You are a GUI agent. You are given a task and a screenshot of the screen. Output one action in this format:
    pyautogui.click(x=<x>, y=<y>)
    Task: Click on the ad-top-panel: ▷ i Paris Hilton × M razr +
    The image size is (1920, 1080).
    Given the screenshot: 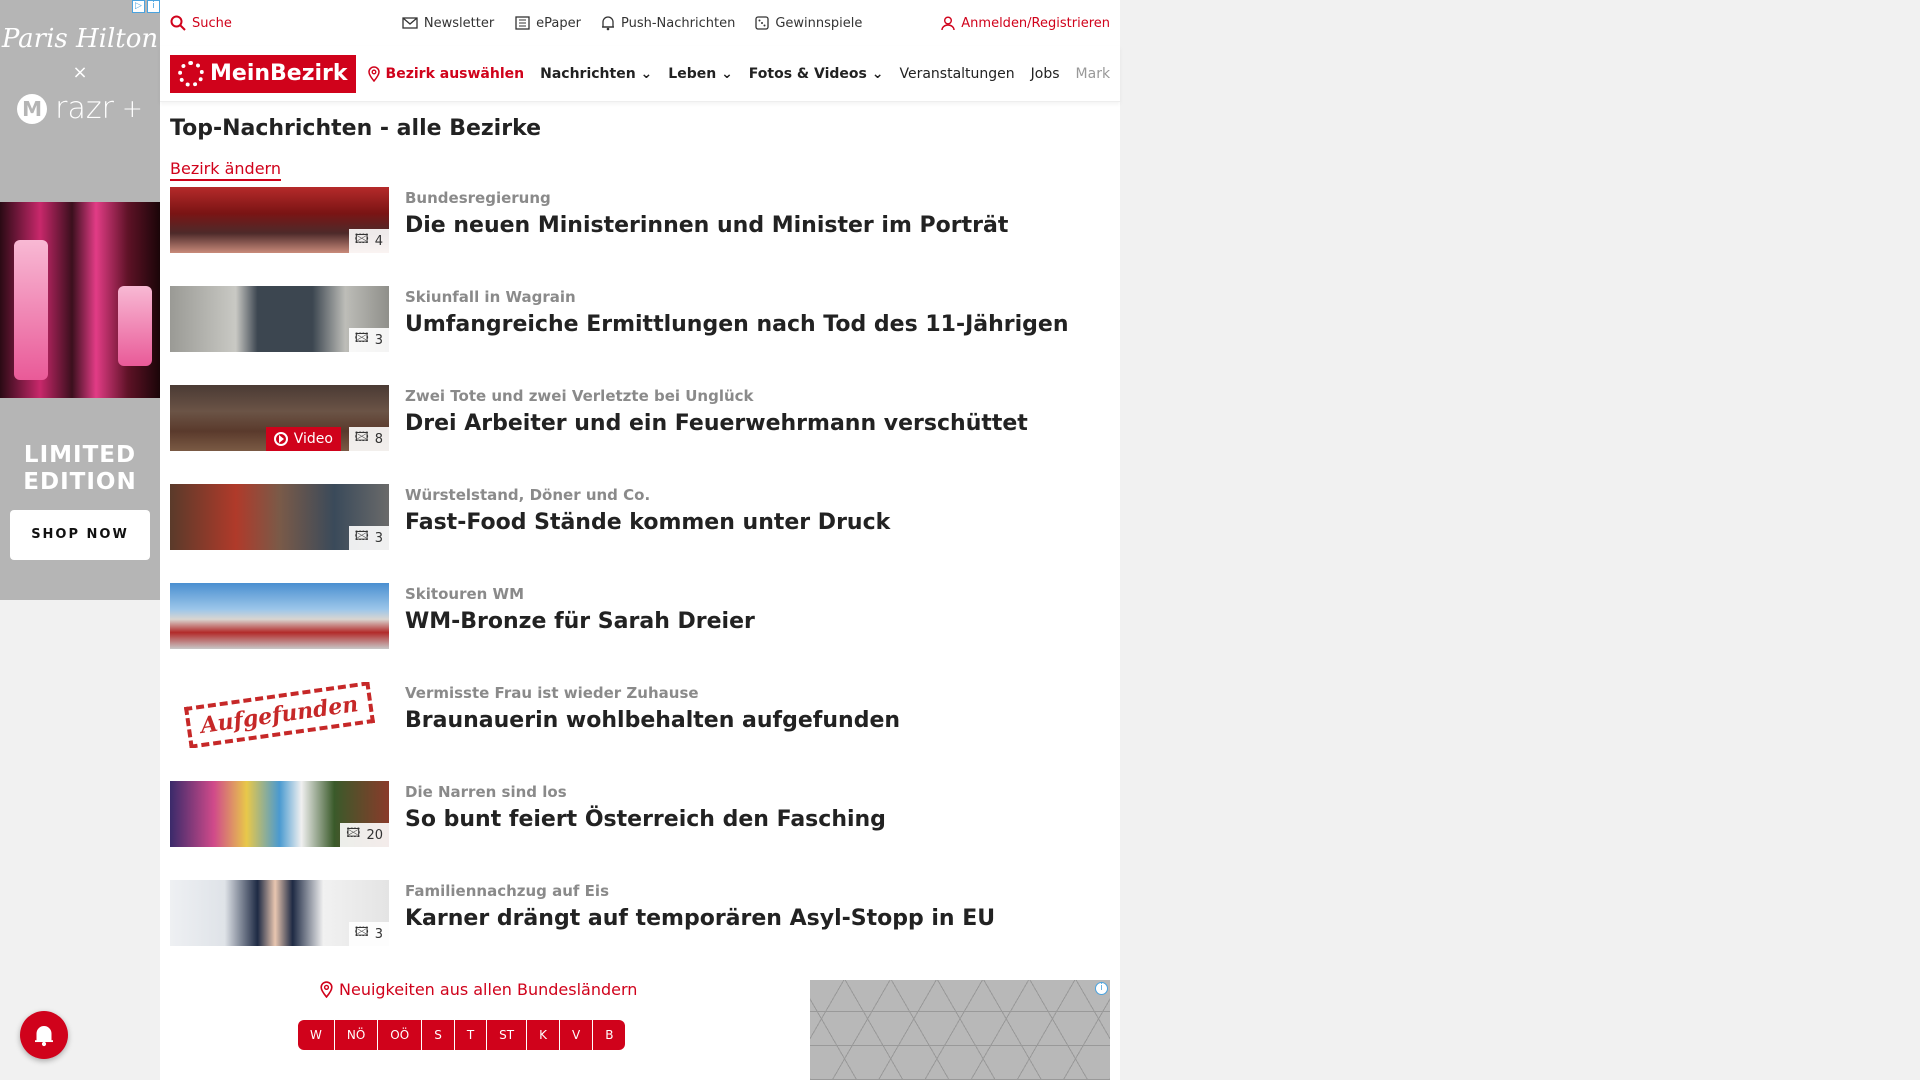 What is the action you would take?
    pyautogui.click(x=80, y=101)
    